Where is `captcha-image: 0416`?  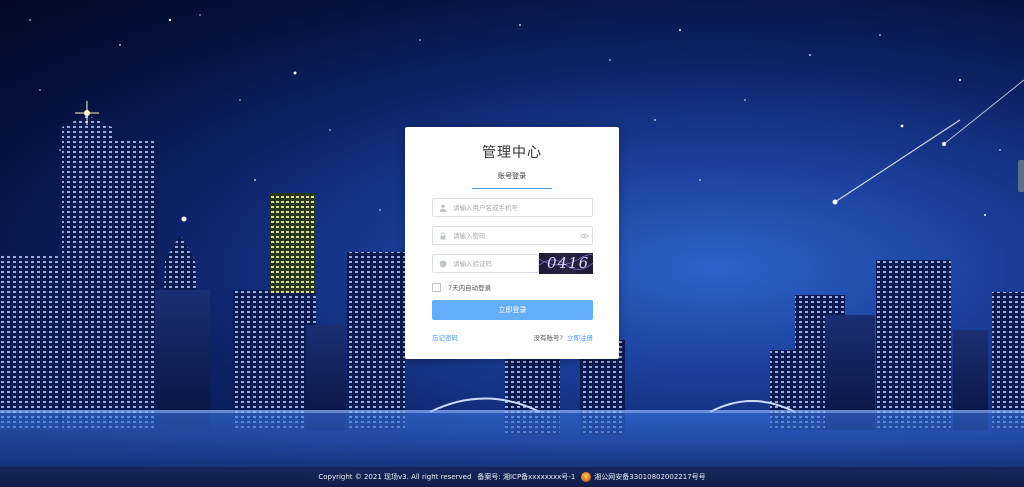 captcha-image: 0416 is located at coordinates (566, 263).